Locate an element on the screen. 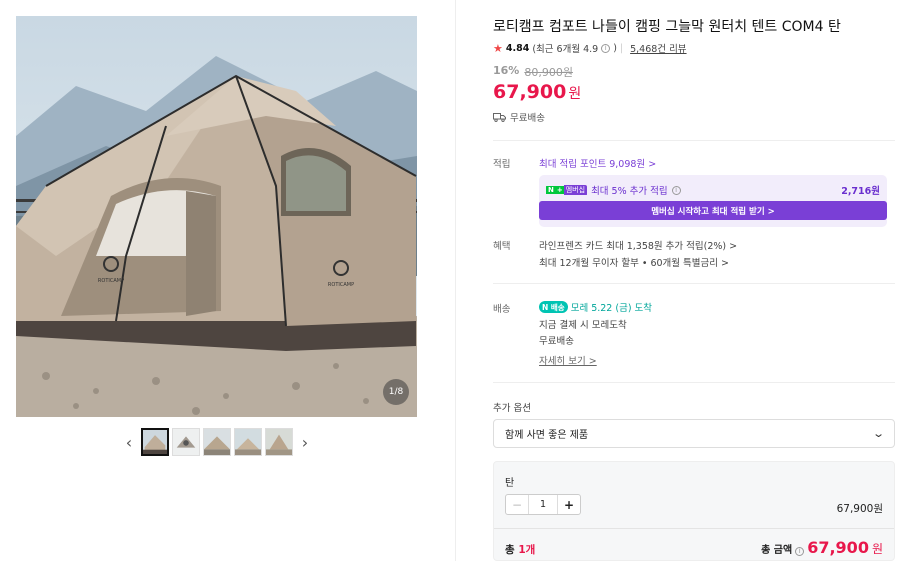  delivery-fee: 무료배송 is located at coordinates (556, 341).